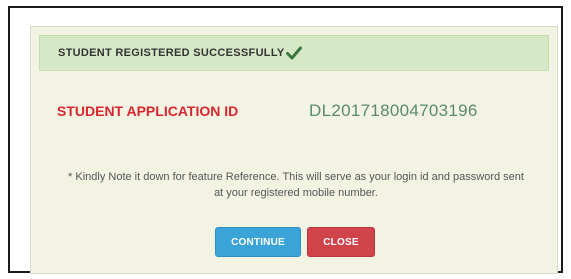 Image resolution: width=571 pixels, height=279 pixels. What do you see at coordinates (148, 111) in the screenshot?
I see `application-id-label: STUDENT APPLICATION ID` at bounding box center [148, 111].